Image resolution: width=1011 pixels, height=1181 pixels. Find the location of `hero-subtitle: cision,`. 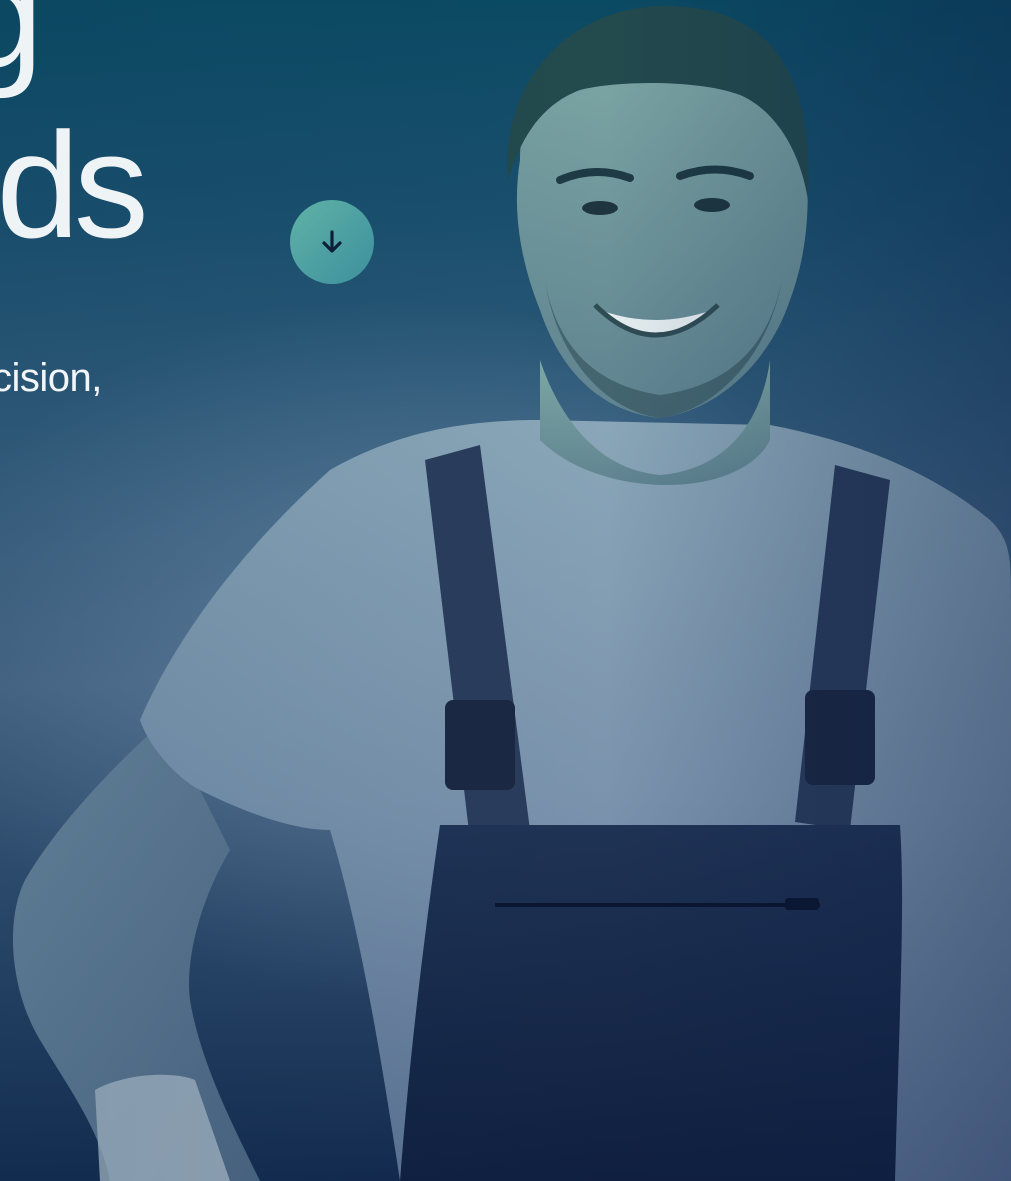

hero-subtitle: cision, is located at coordinates (51, 378).